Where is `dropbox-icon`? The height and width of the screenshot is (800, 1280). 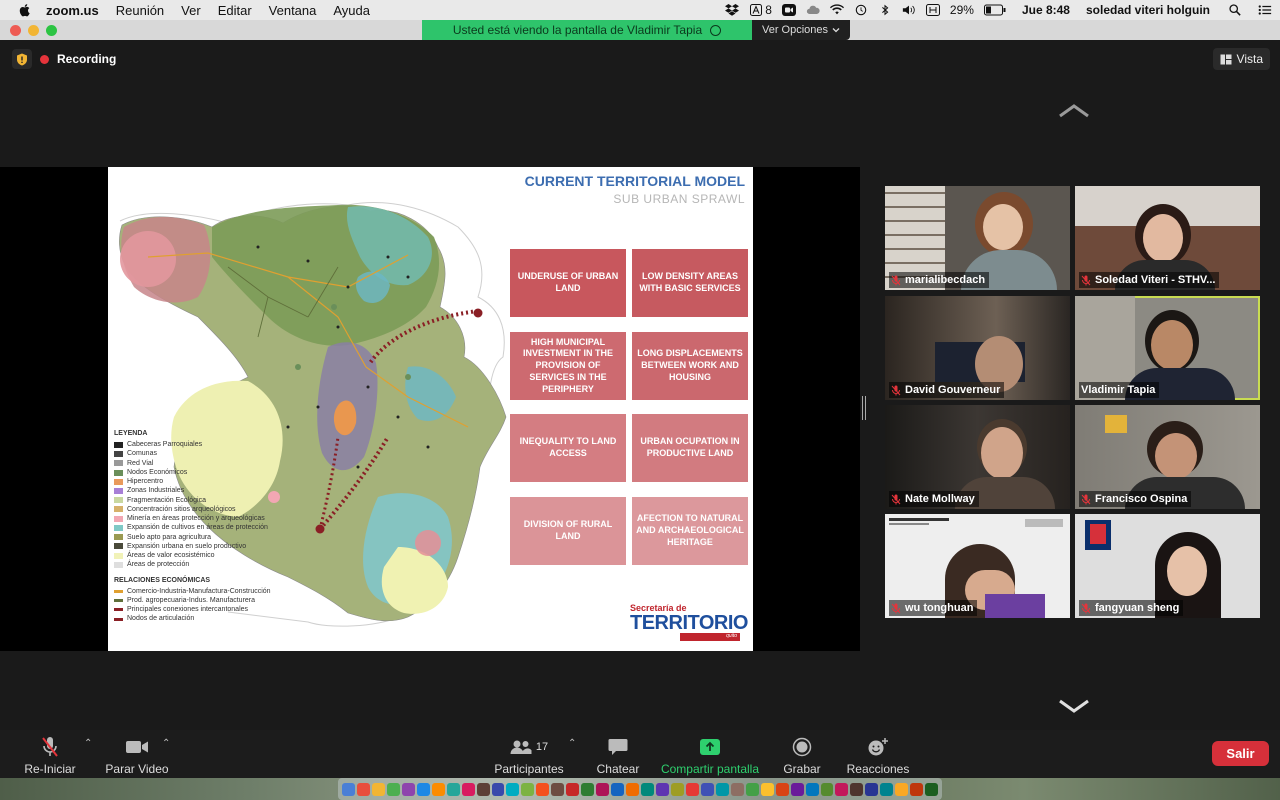 dropbox-icon is located at coordinates (732, 10).